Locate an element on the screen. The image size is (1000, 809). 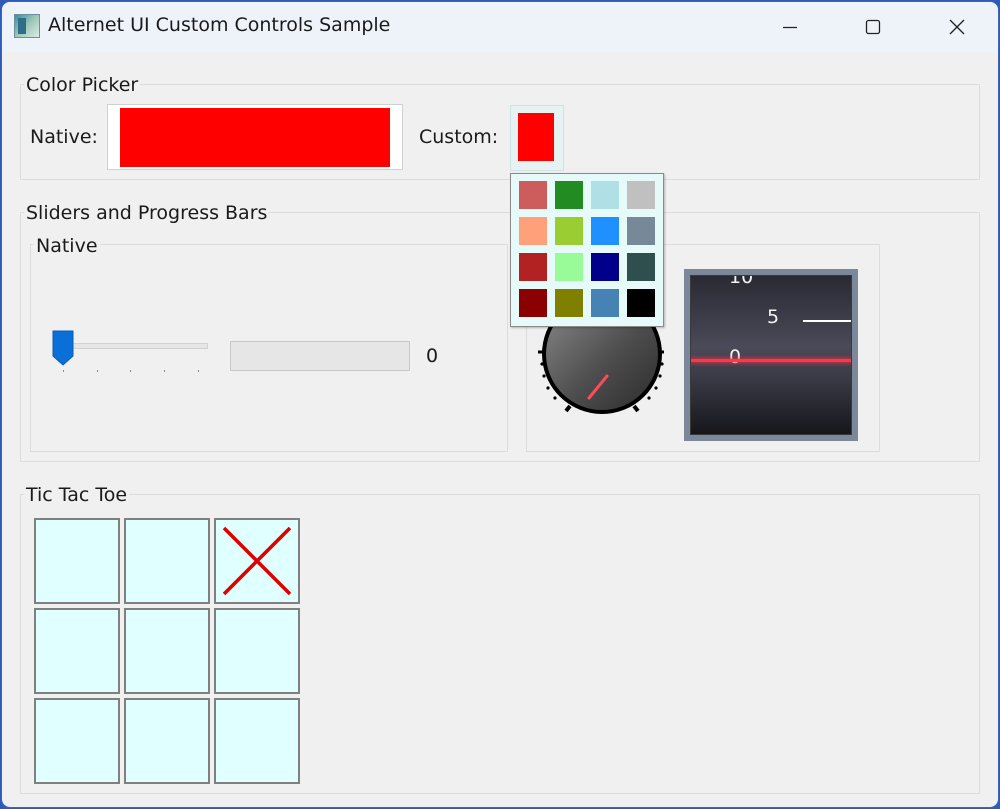
x-mark-icon is located at coordinates (257, 561).